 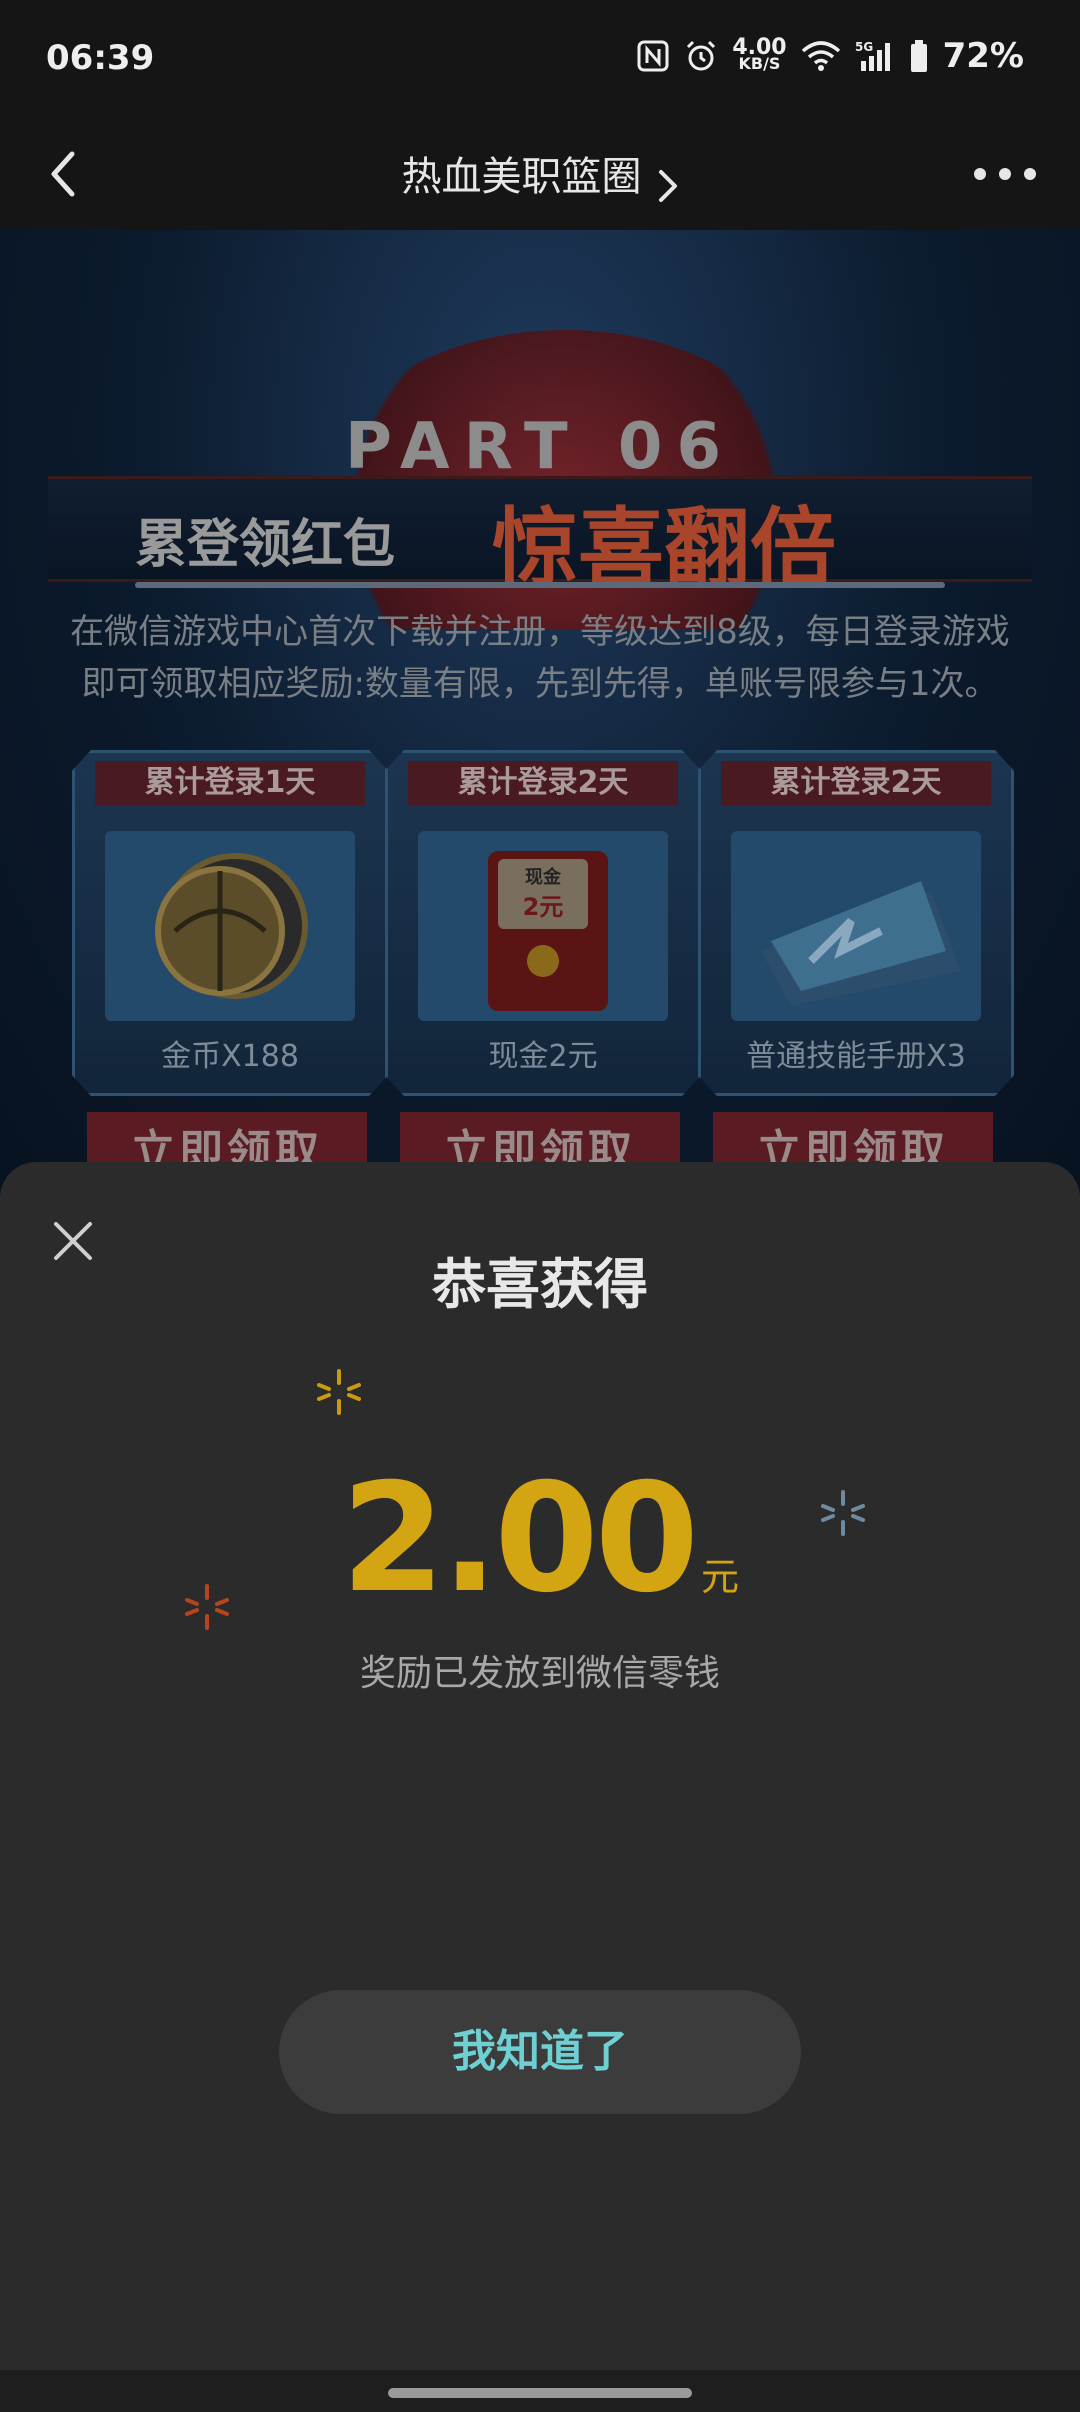 I want to click on card-head: 累计登录1天, so click(x=230, y=783).